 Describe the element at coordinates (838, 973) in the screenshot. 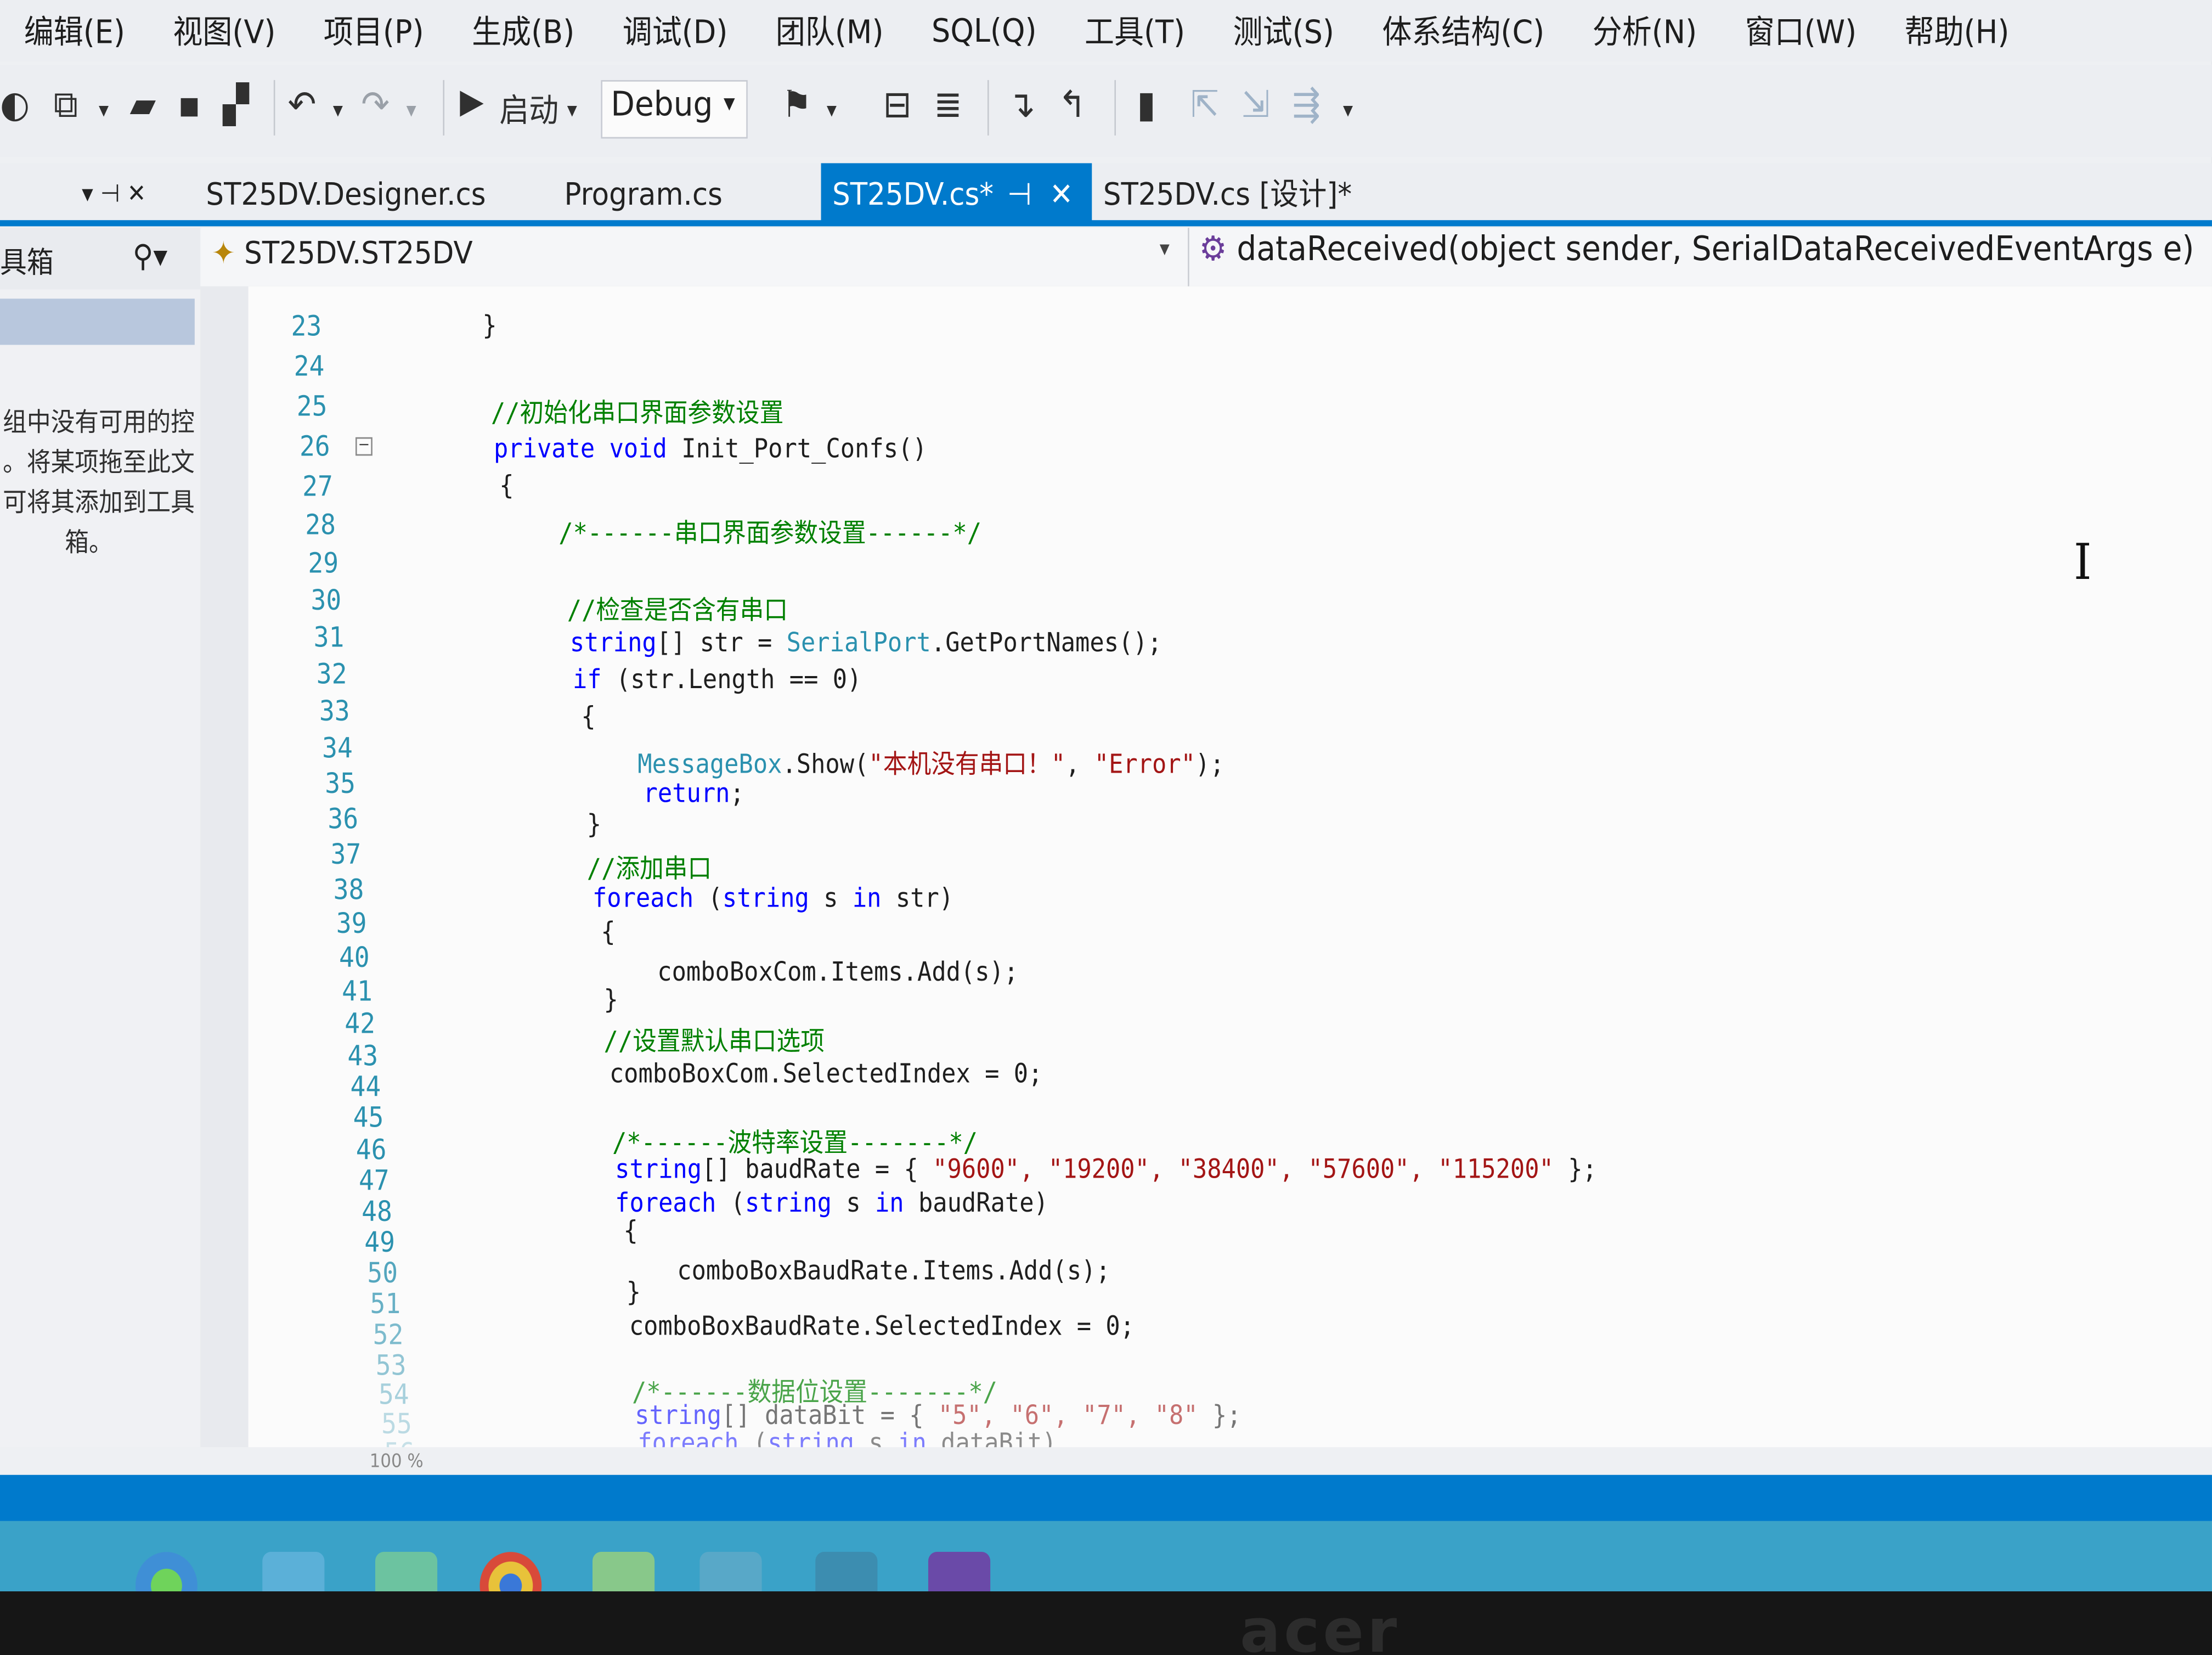

I see `code-line-40: comboBoxCom.Items.Add(s);` at that location.